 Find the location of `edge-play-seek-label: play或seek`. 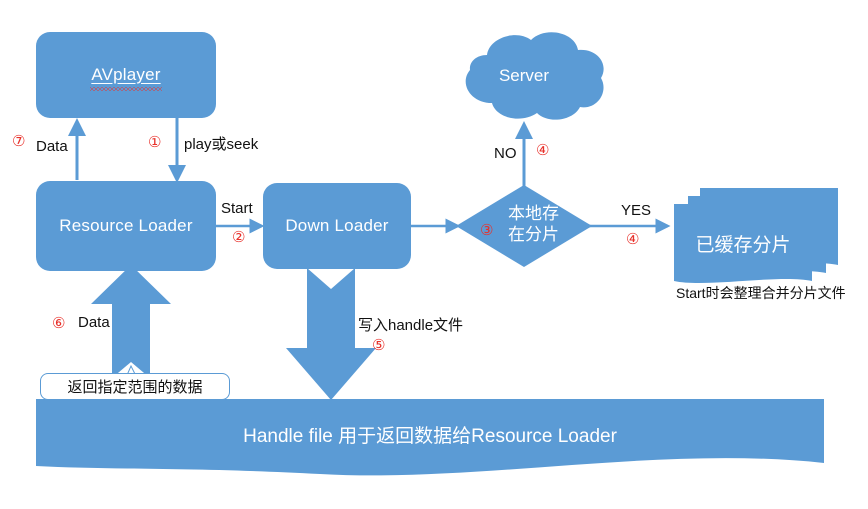

edge-play-seek-label: play或seek is located at coordinates (221, 144).